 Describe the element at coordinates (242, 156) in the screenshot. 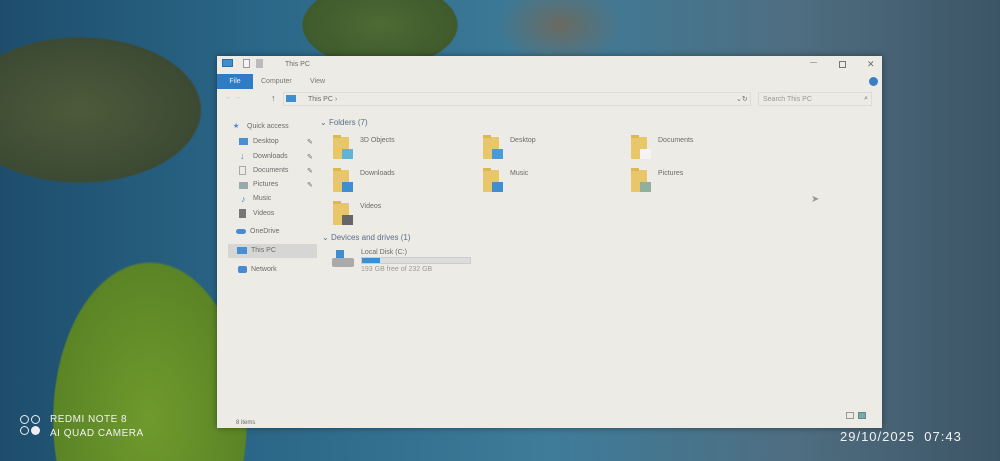

I see `download-icon: ↓` at that location.